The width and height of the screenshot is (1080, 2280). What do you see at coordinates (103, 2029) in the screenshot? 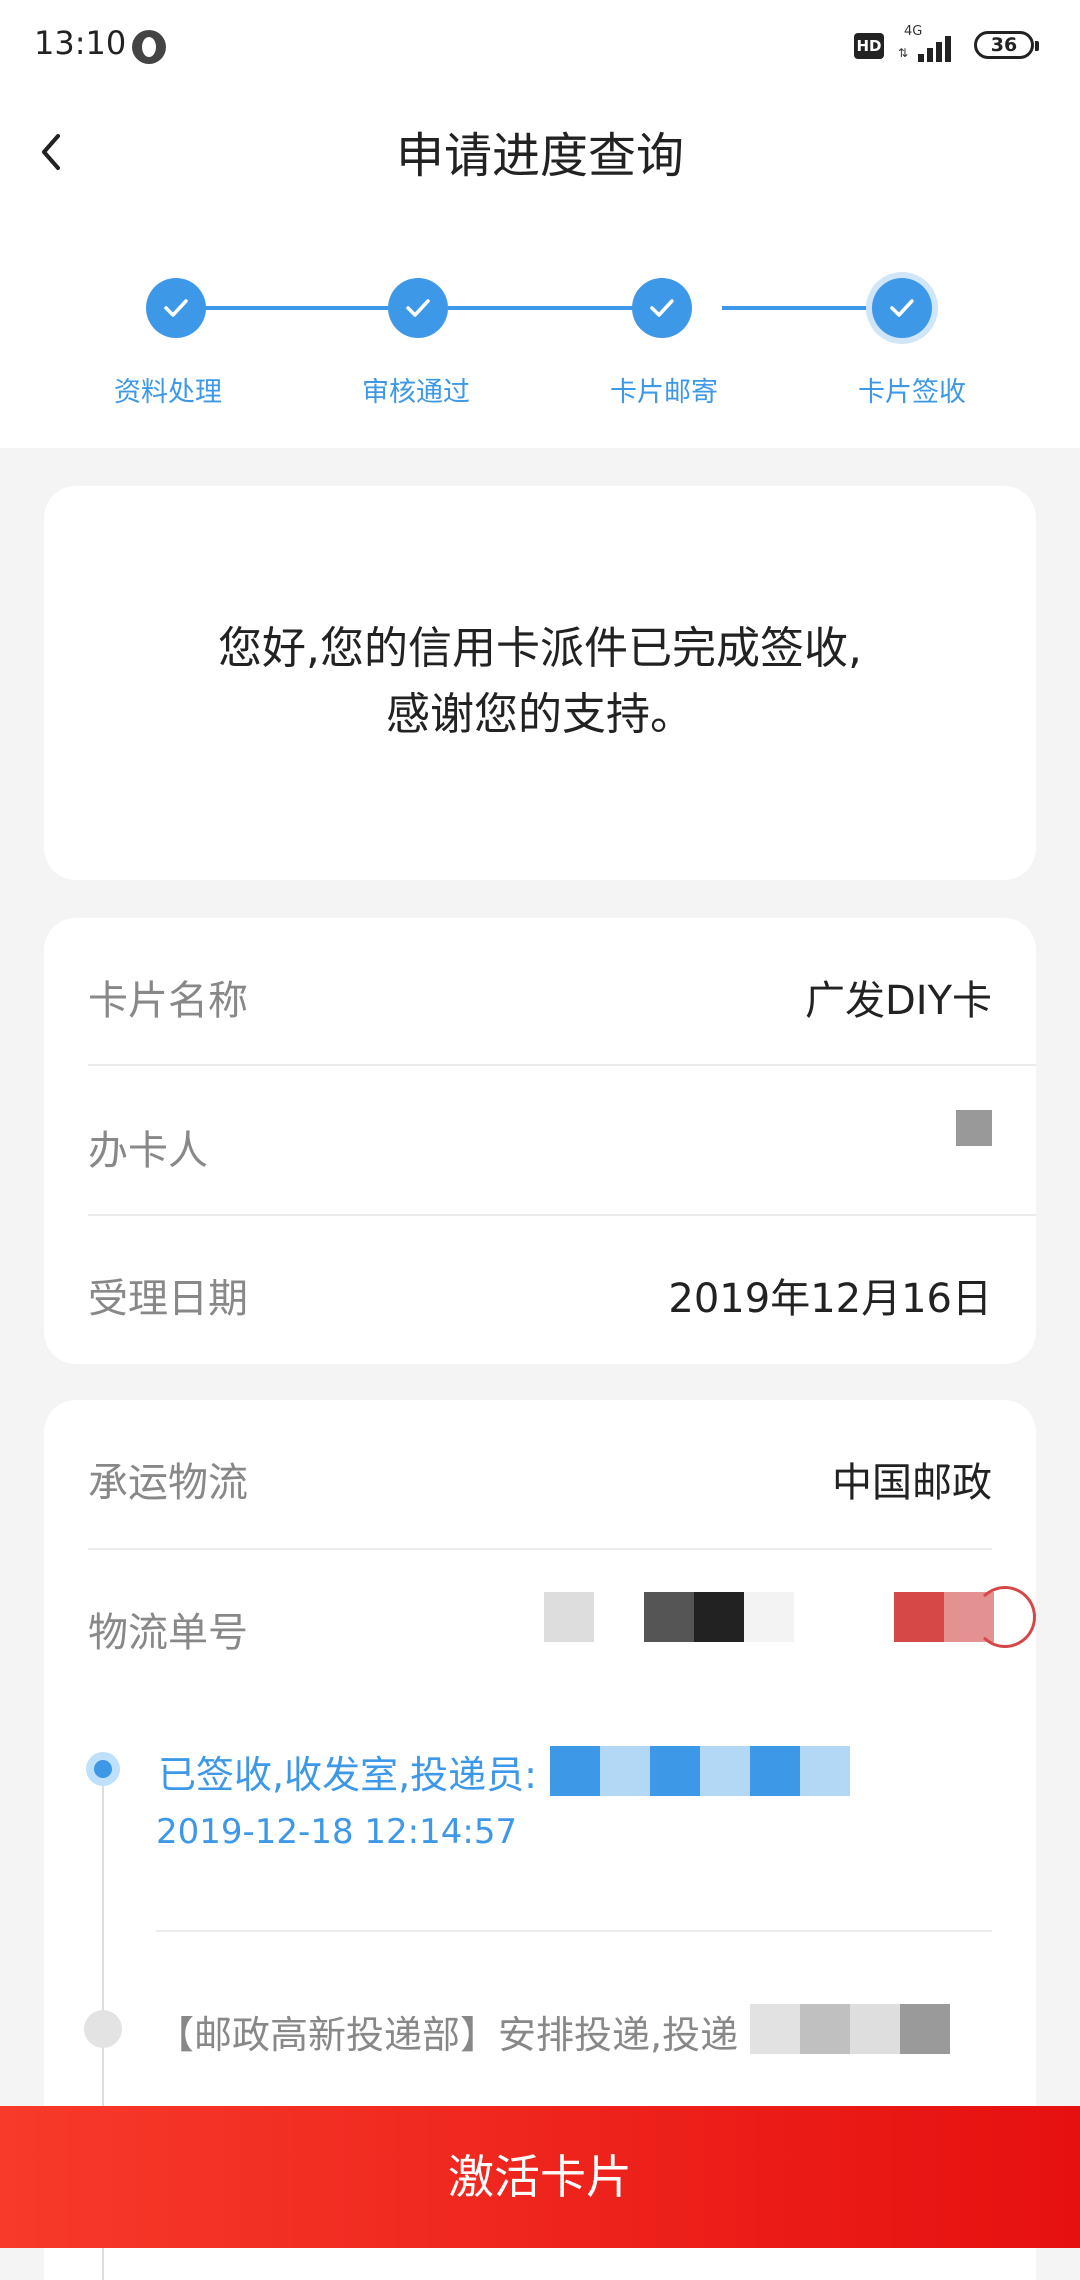
I see `timeline-dot` at bounding box center [103, 2029].